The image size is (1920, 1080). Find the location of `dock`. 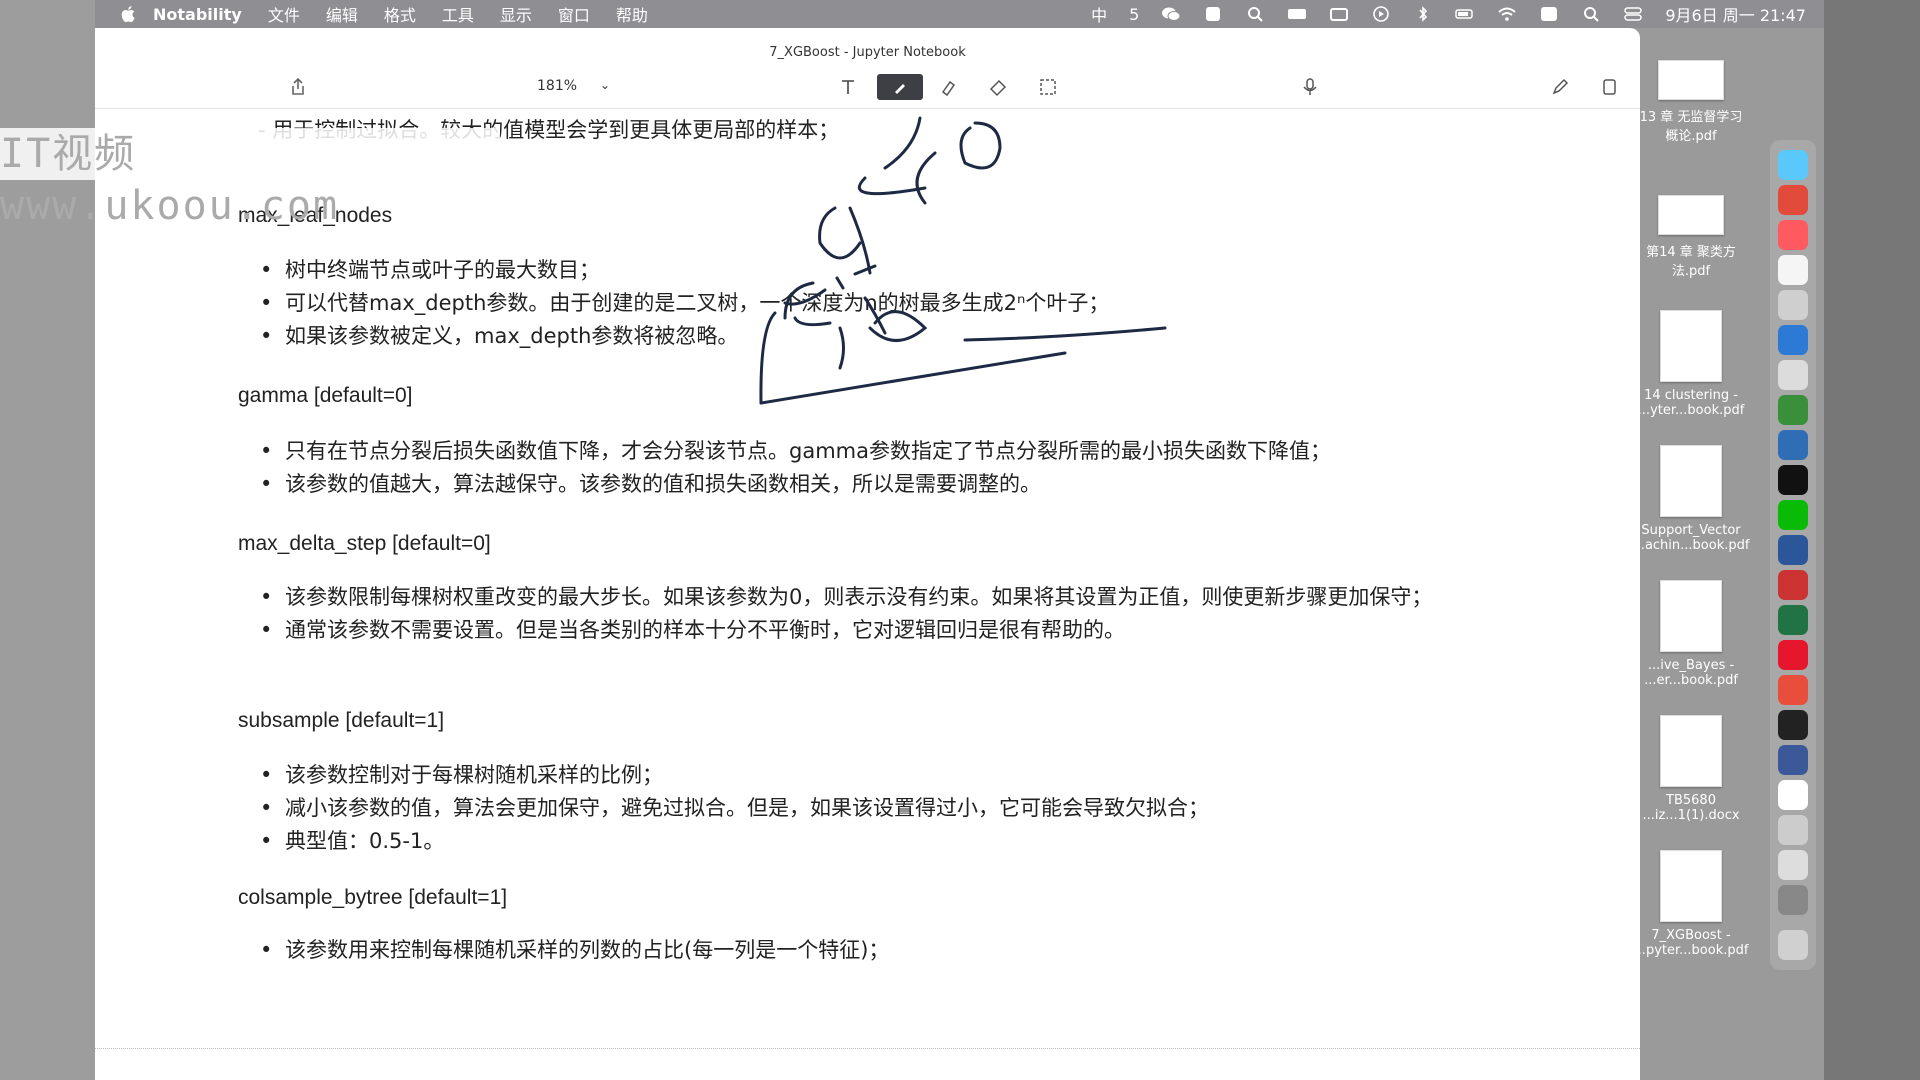

dock is located at coordinates (1793, 555).